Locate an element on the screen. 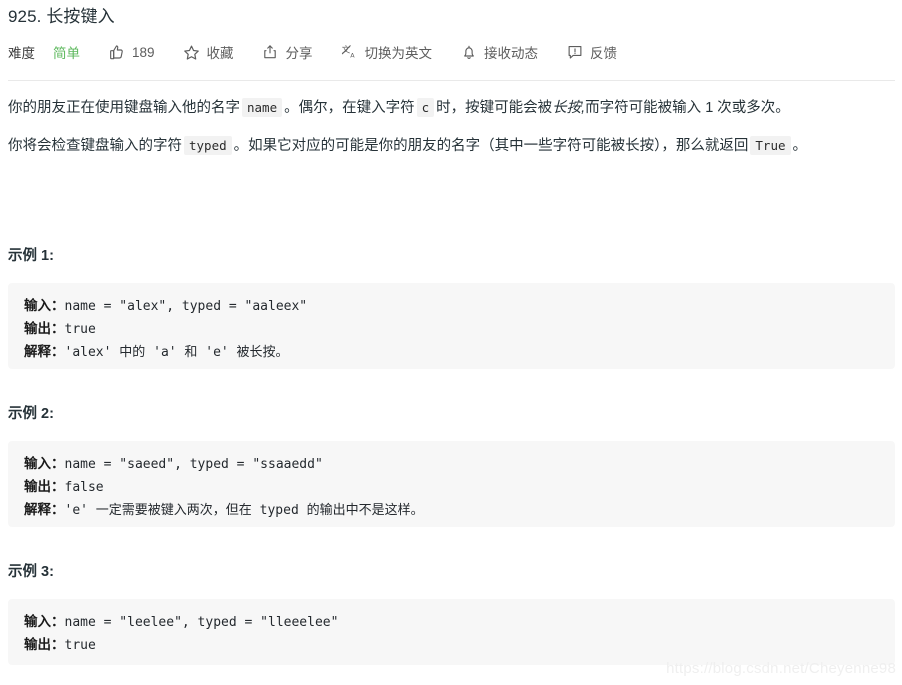 This screenshot has height=685, width=902. desc-p2-part-b: 。如果它对应的可能是你的朋友的名字（其中一些字符可能被长按），那么就返回 is located at coordinates (491, 146).